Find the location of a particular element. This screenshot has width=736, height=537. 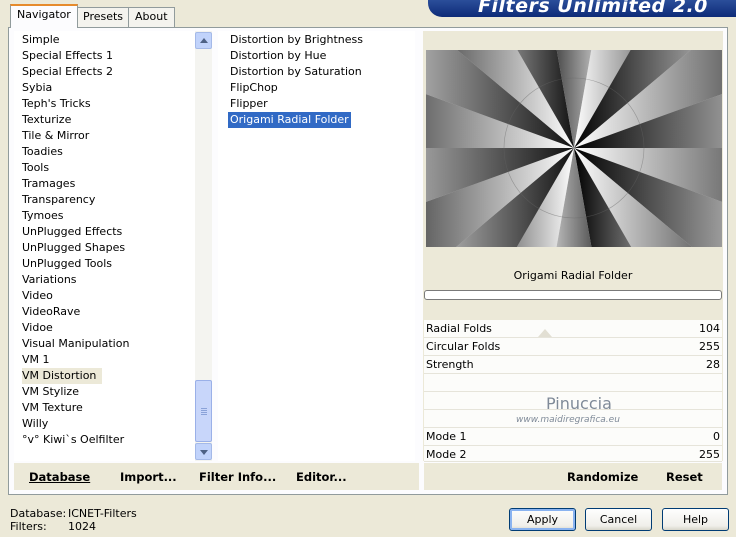

category-item: VM Texture is located at coordinates (52, 408).